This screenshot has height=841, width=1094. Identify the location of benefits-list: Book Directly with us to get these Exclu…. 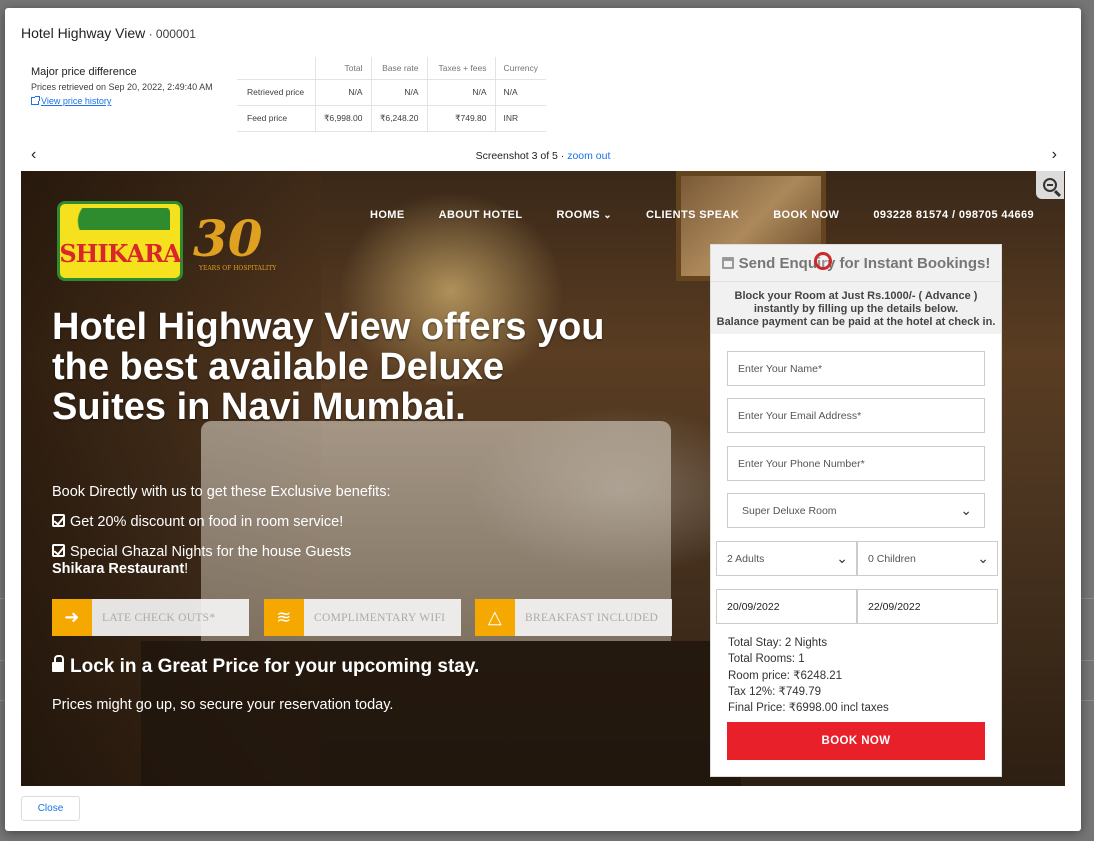
(221, 527).